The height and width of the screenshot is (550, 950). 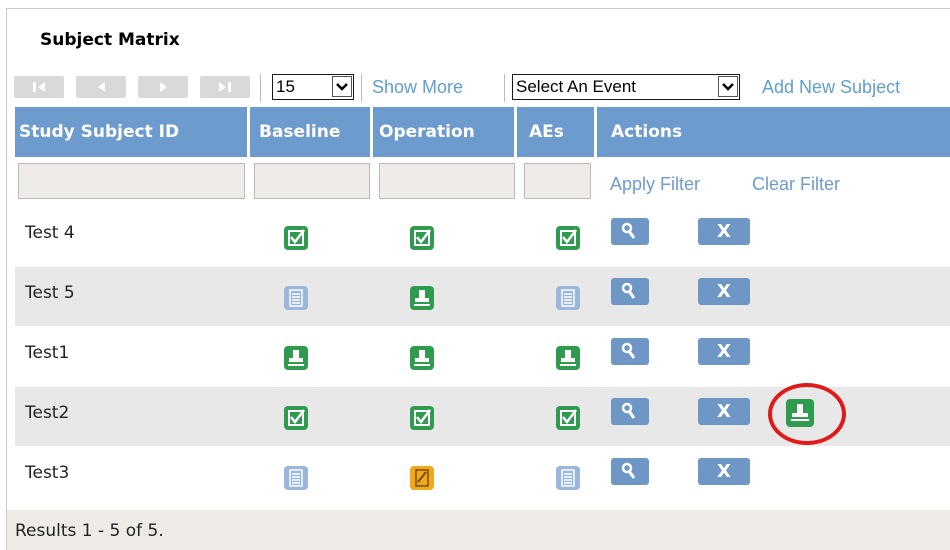 I want to click on subject-id: Test 4, so click(x=50, y=233).